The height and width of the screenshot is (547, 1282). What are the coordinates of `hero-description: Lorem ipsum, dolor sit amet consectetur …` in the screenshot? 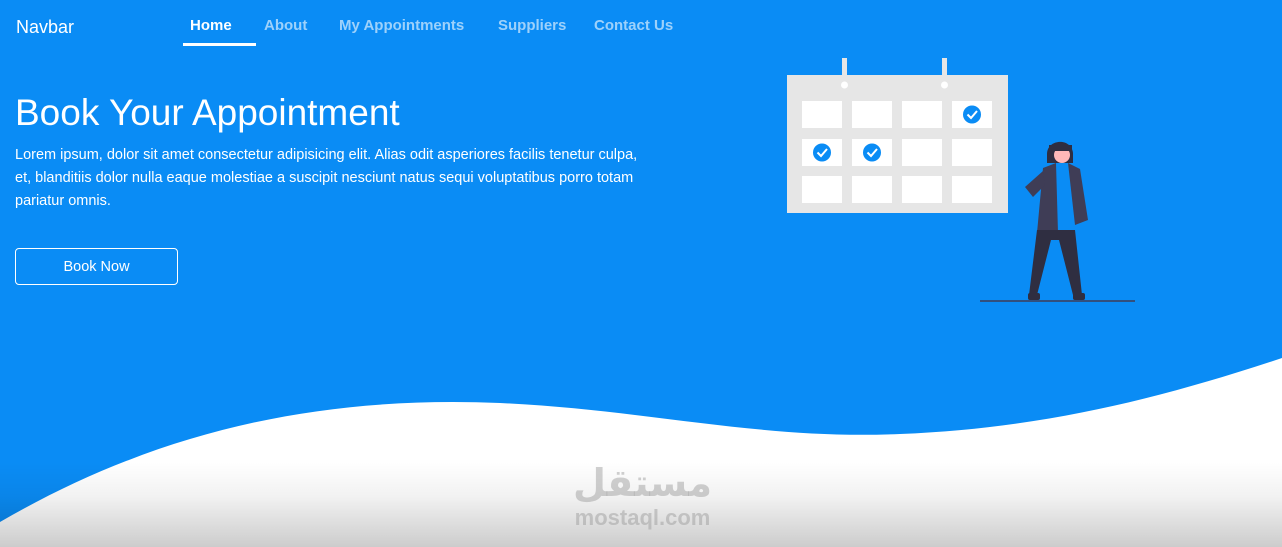 It's located at (326, 178).